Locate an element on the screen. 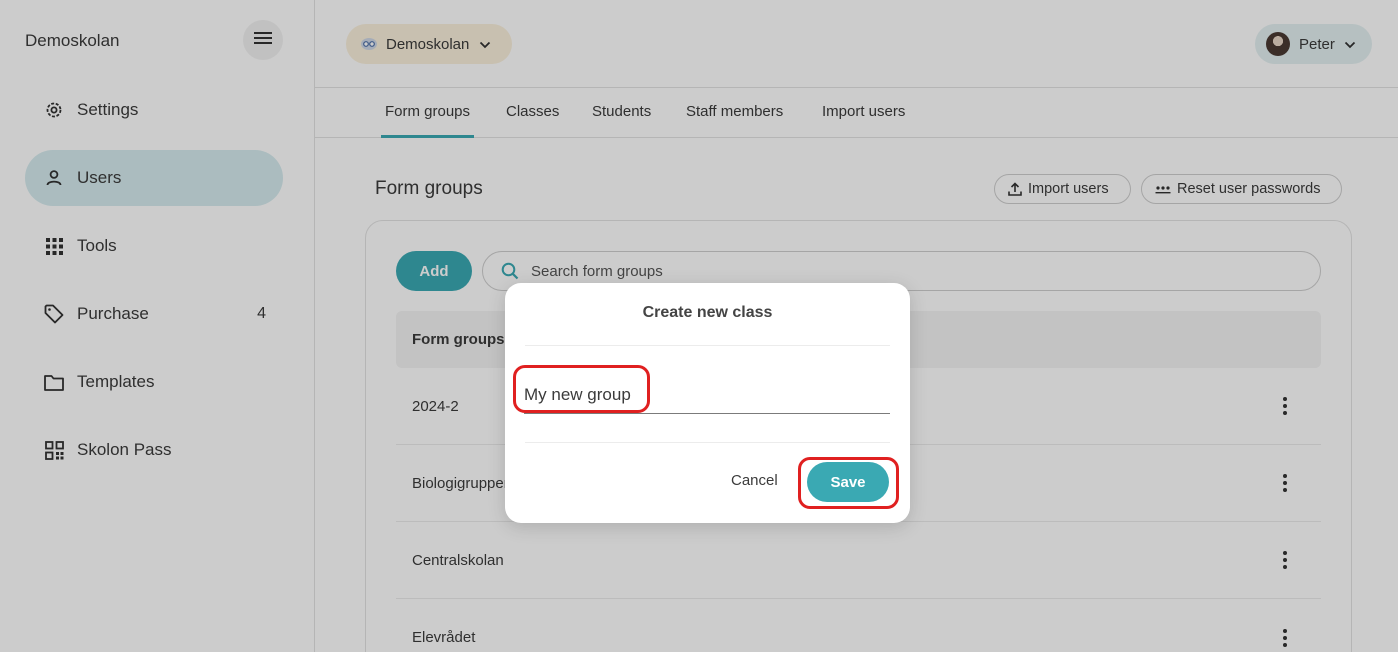 This screenshot has width=1398, height=652. create-class-dialog: Create new class Cancel Save is located at coordinates (707, 403).